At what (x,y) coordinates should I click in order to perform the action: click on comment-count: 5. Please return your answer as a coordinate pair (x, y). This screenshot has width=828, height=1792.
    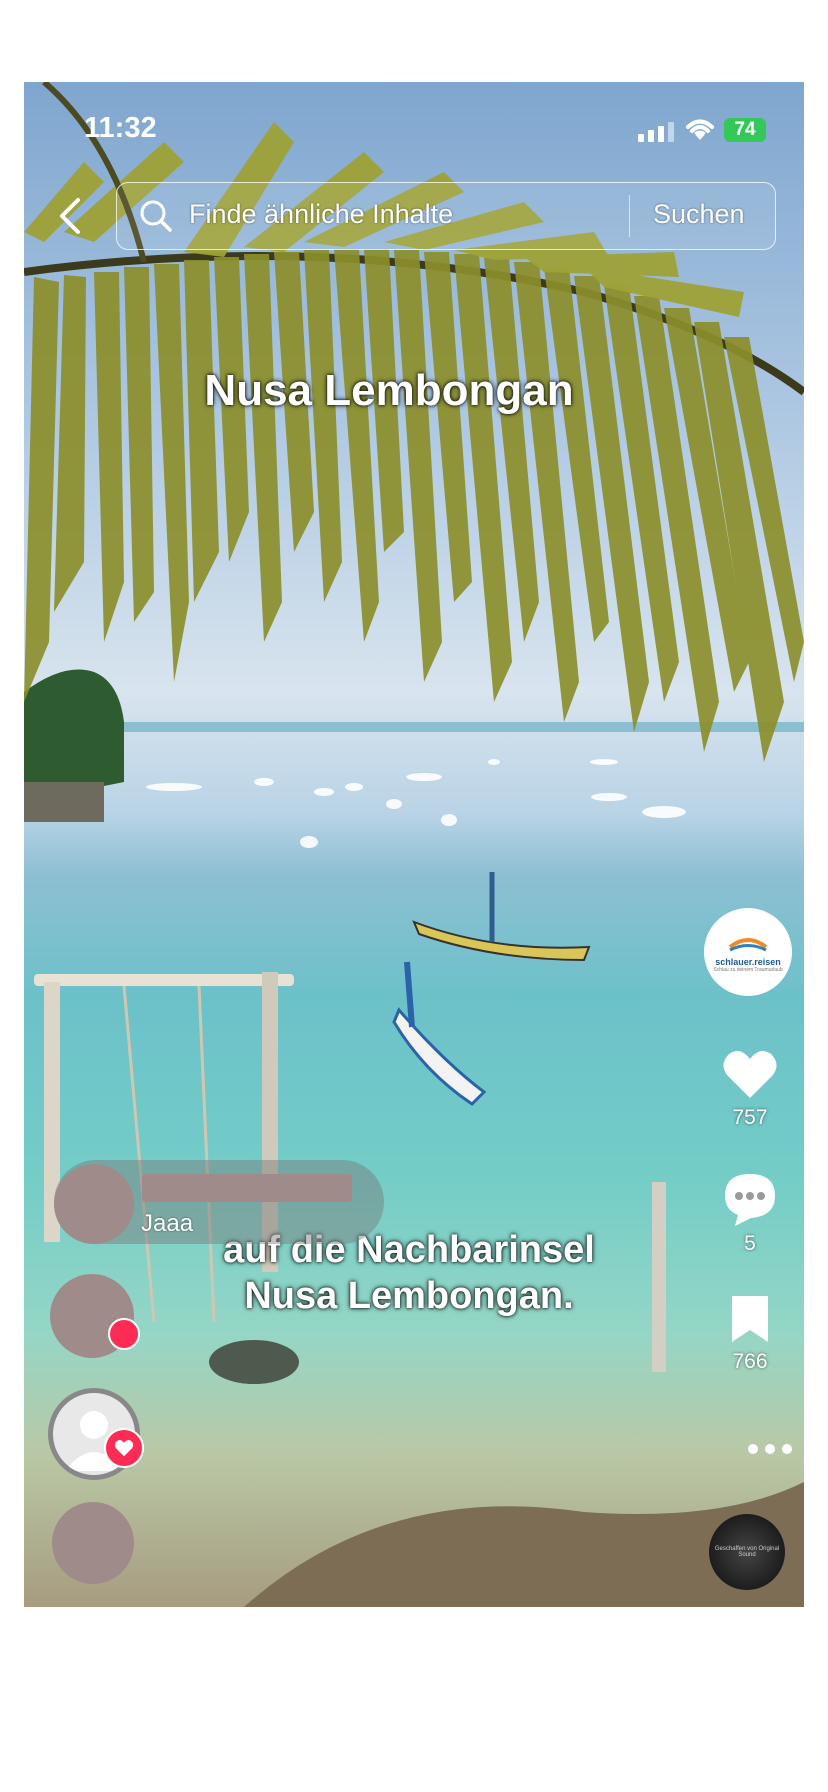
    Looking at the image, I should click on (750, 1243).